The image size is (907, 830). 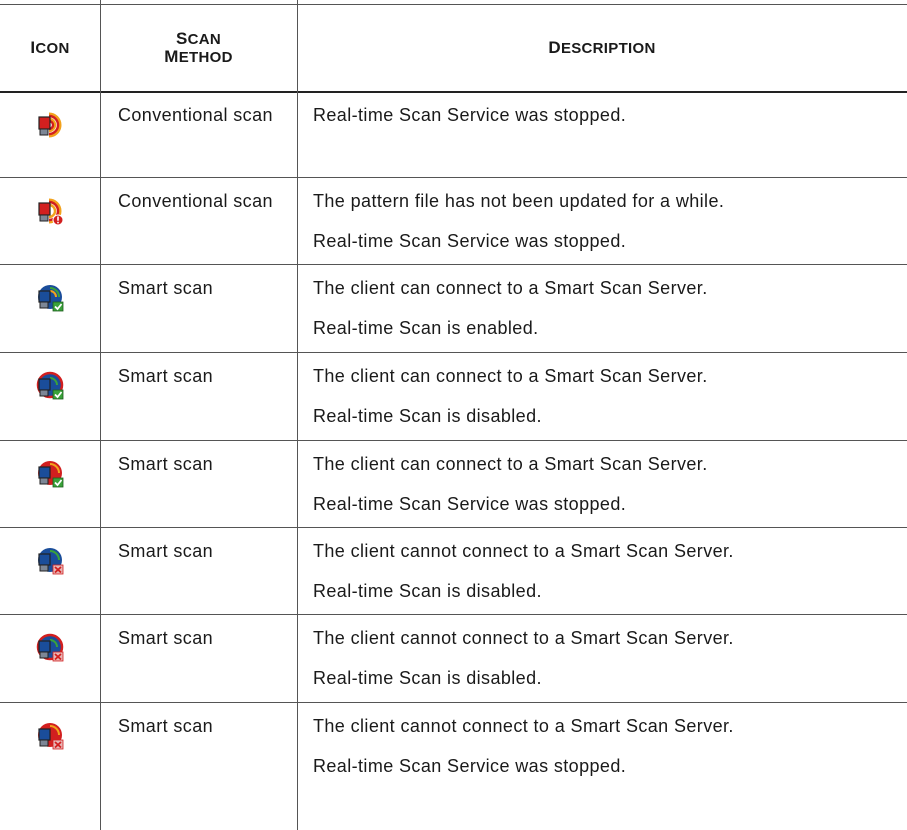 I want to click on header-scan-method: SCAN METHOD, so click(x=198, y=47).